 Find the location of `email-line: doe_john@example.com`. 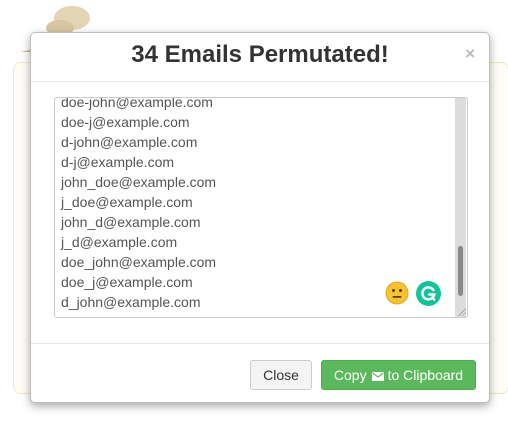

email-line: doe_john@example.com is located at coordinates (139, 262).